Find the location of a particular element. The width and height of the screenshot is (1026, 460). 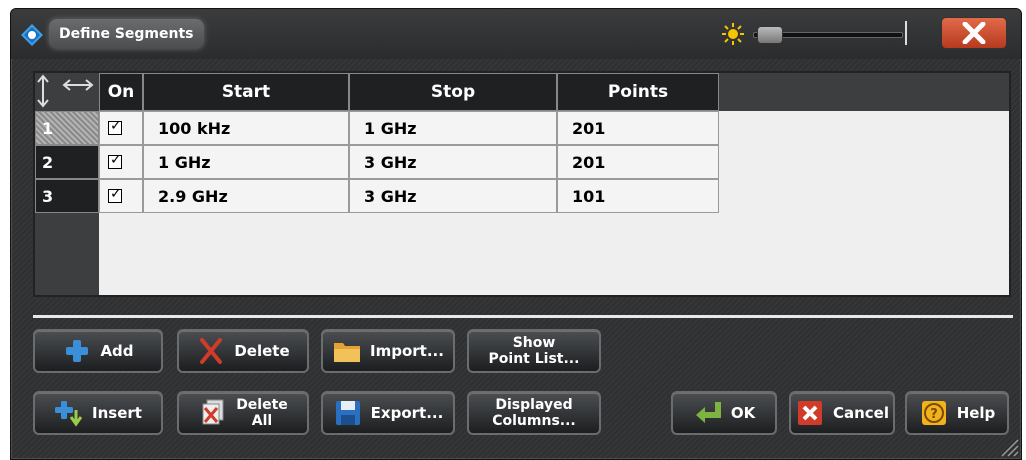

show-point-list-line-1: Show is located at coordinates (534, 343).